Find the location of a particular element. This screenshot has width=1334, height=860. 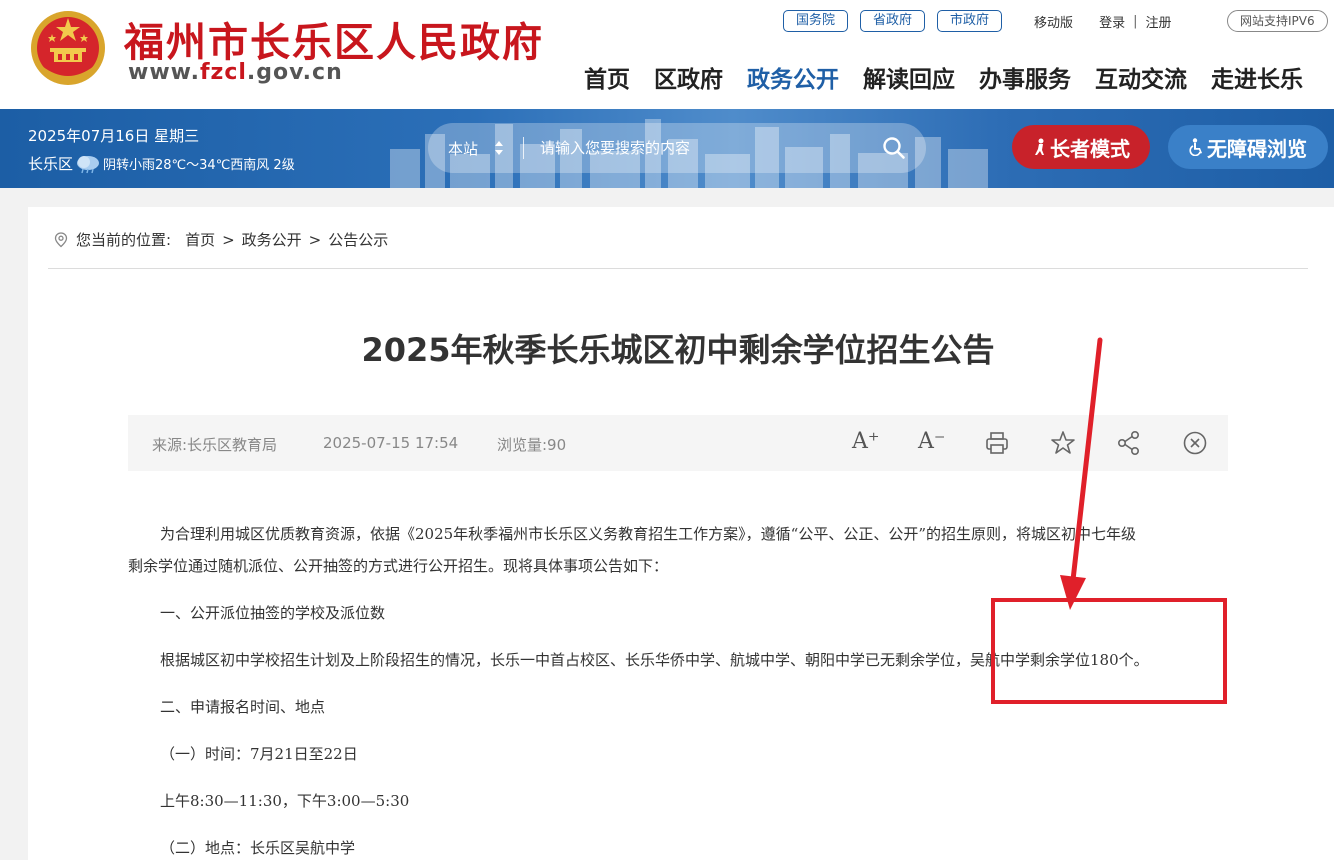

link-state-council: 国务院 is located at coordinates (816, 21).